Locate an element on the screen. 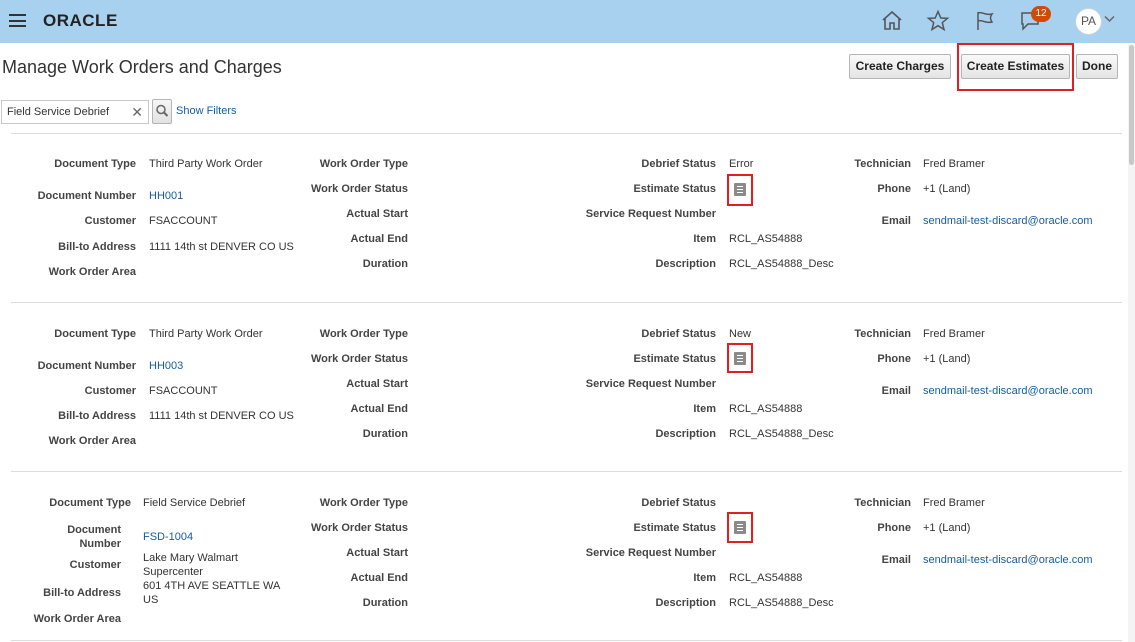 The width and height of the screenshot is (1135, 642). oracle-logo: ORACLE is located at coordinates (80, 21).